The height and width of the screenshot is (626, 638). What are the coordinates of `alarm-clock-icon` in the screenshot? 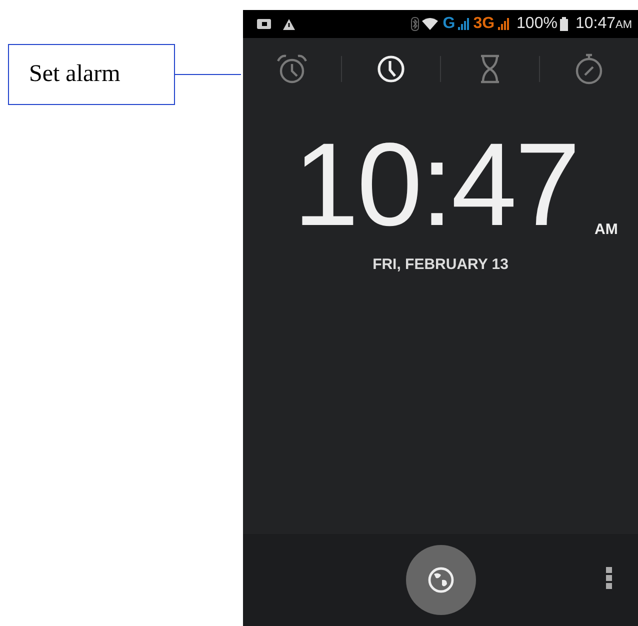 It's located at (292, 69).